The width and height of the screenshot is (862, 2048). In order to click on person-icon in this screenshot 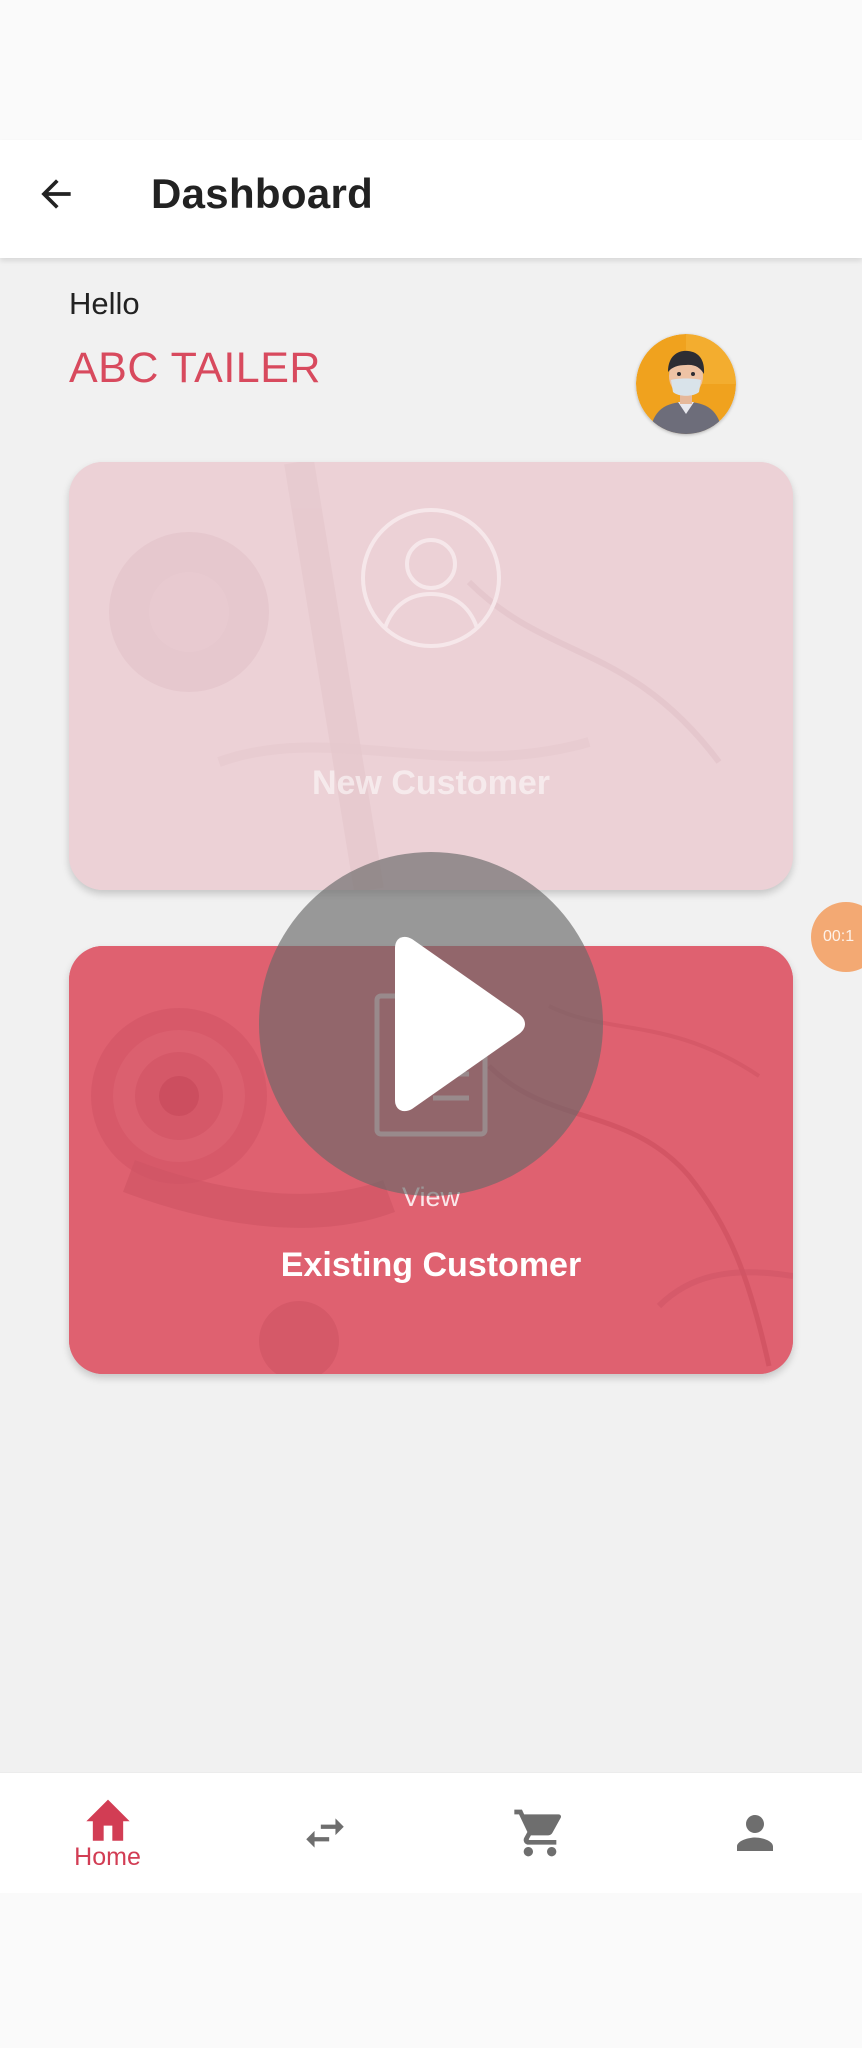, I will do `click(754, 1833)`.